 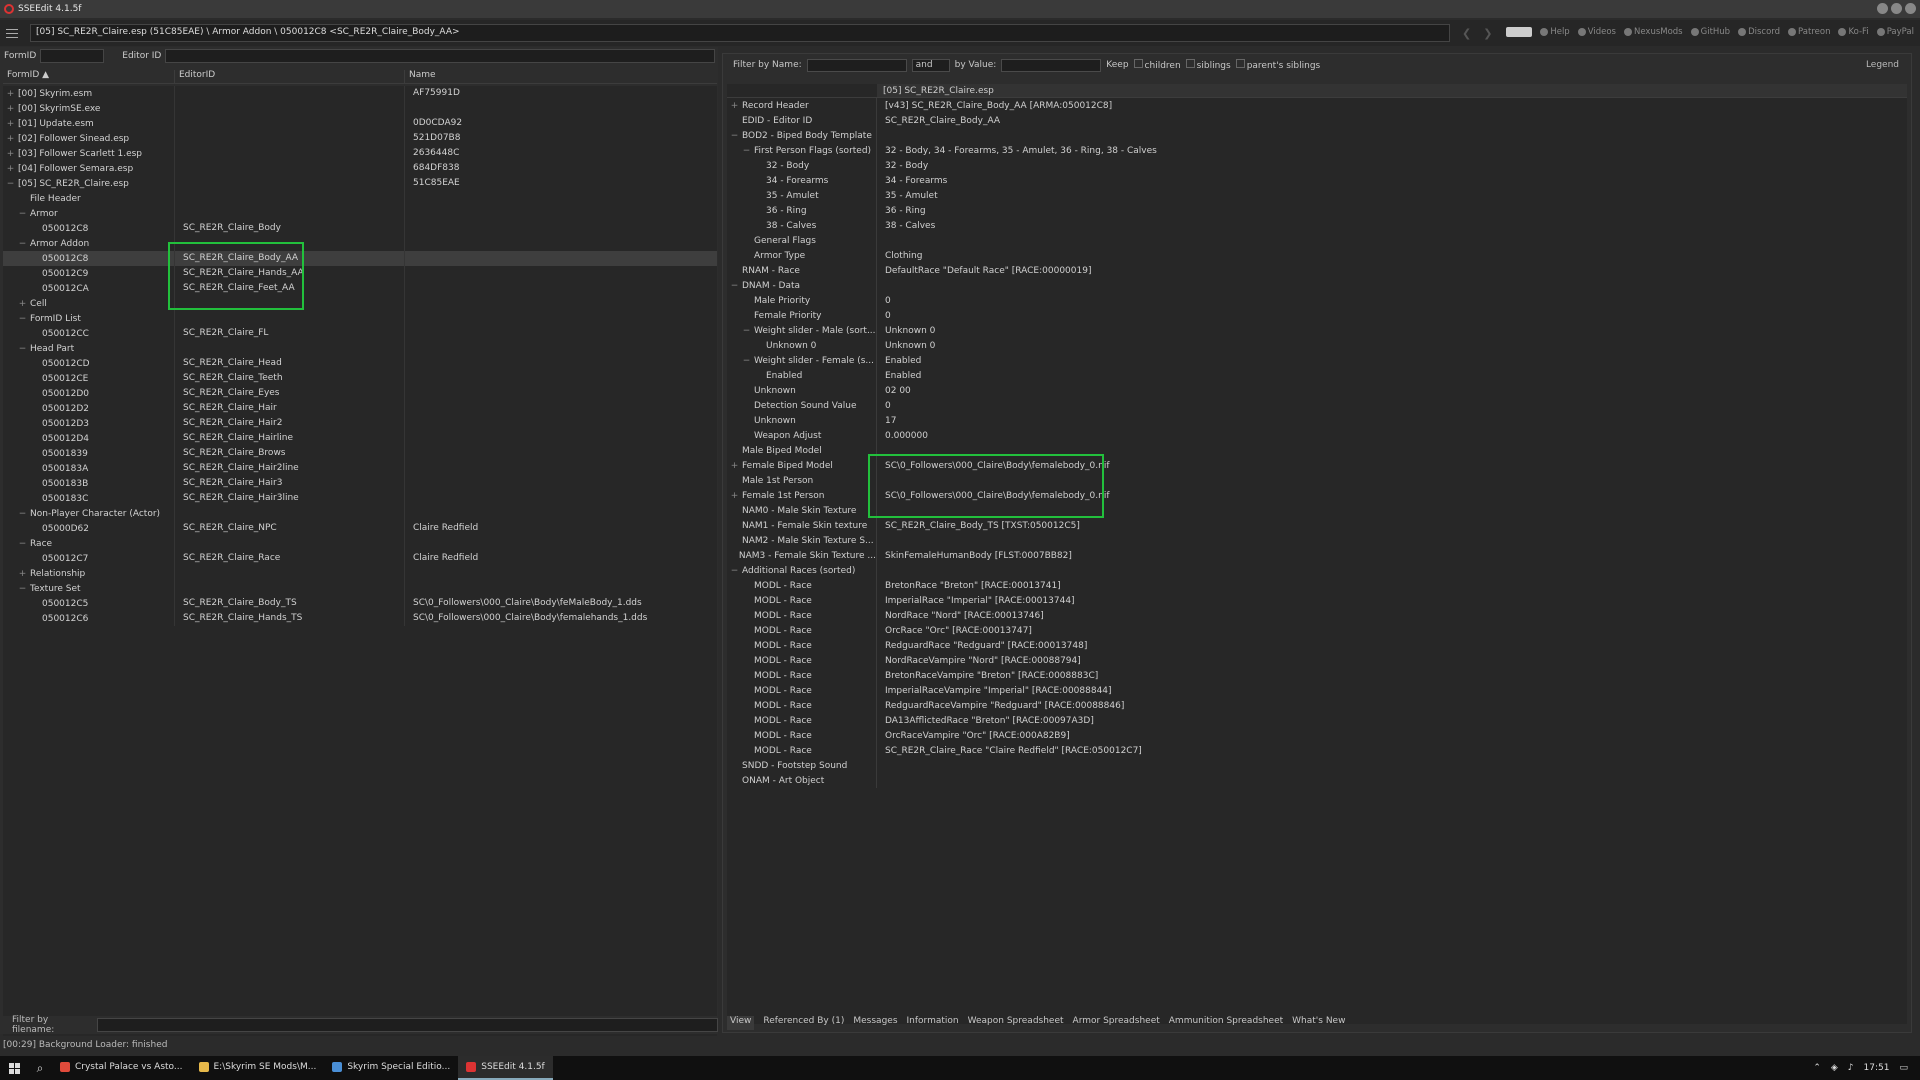 I want to click on volume-icon: ♪, so click(x=1851, y=1068).